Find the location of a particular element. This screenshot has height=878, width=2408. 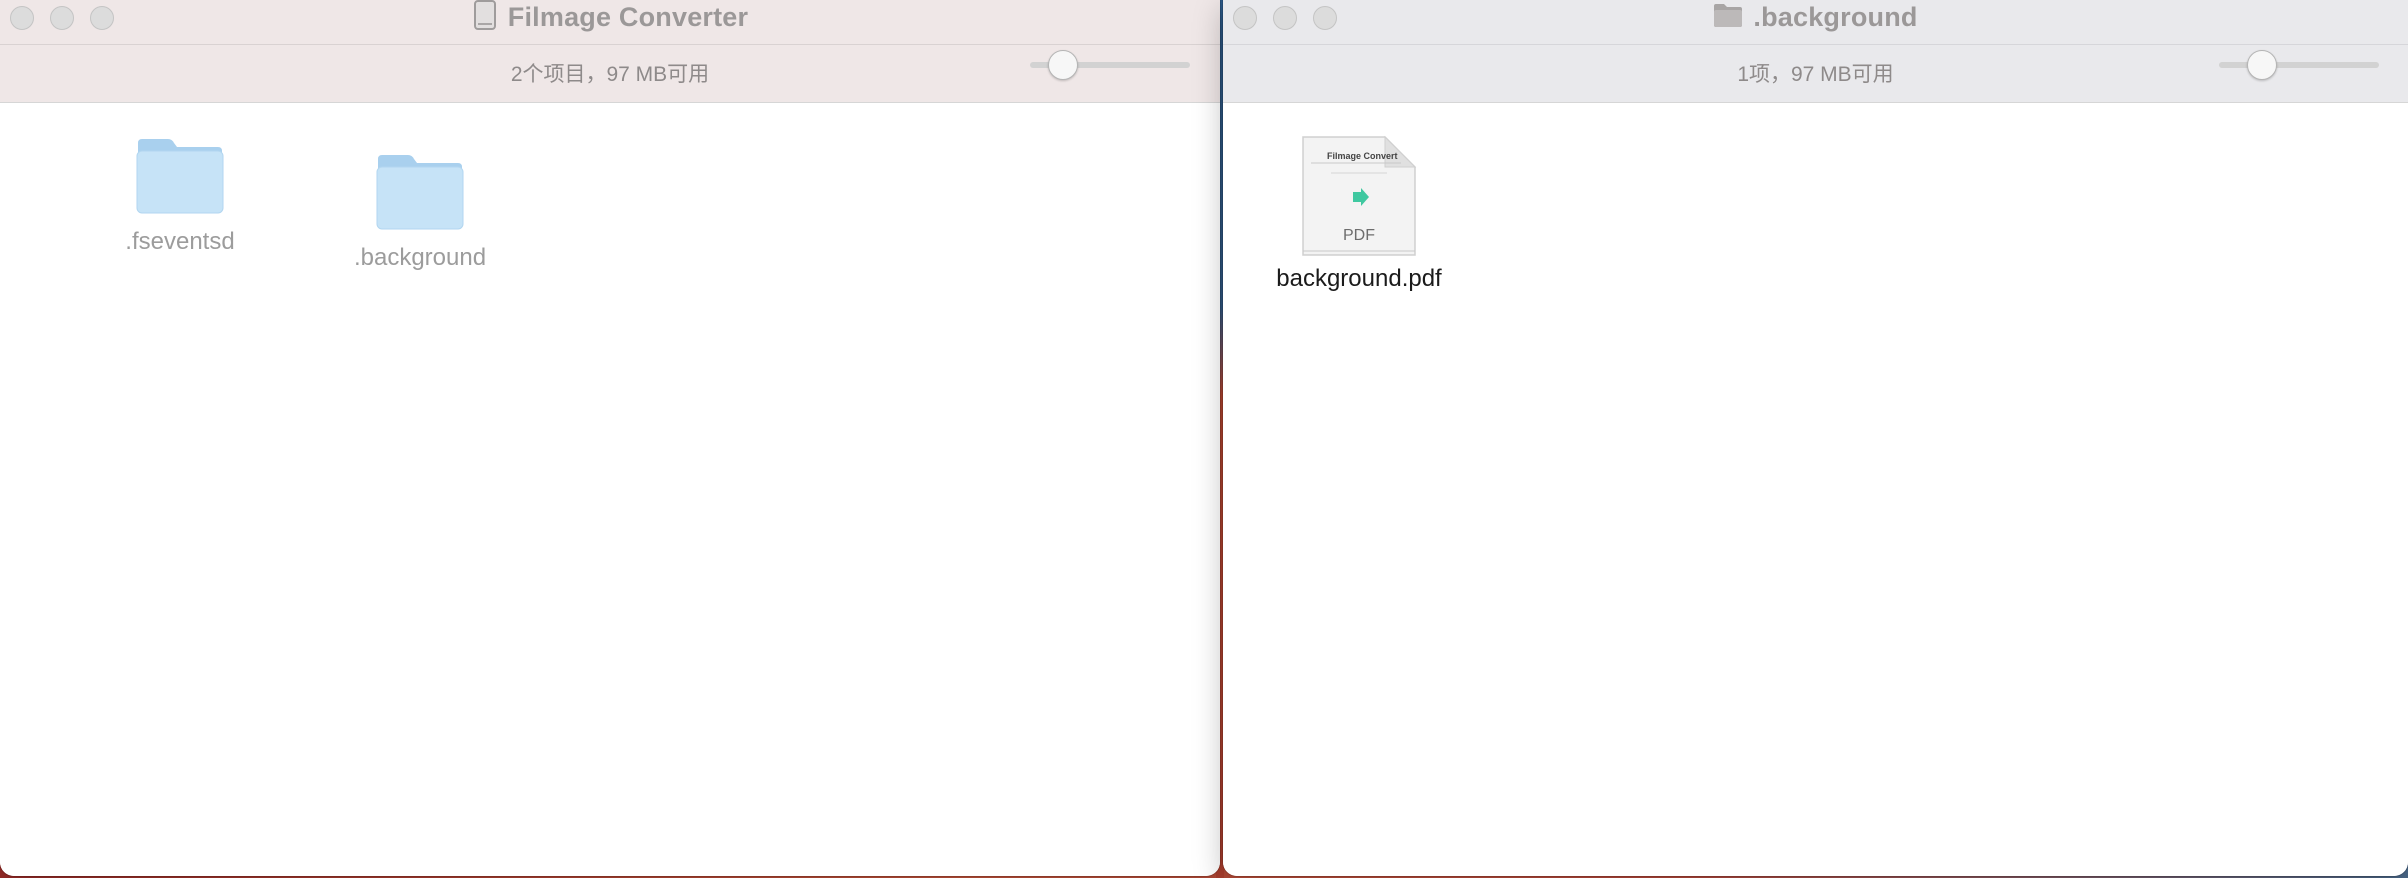

item-label: background.pdf is located at coordinates (1359, 278).